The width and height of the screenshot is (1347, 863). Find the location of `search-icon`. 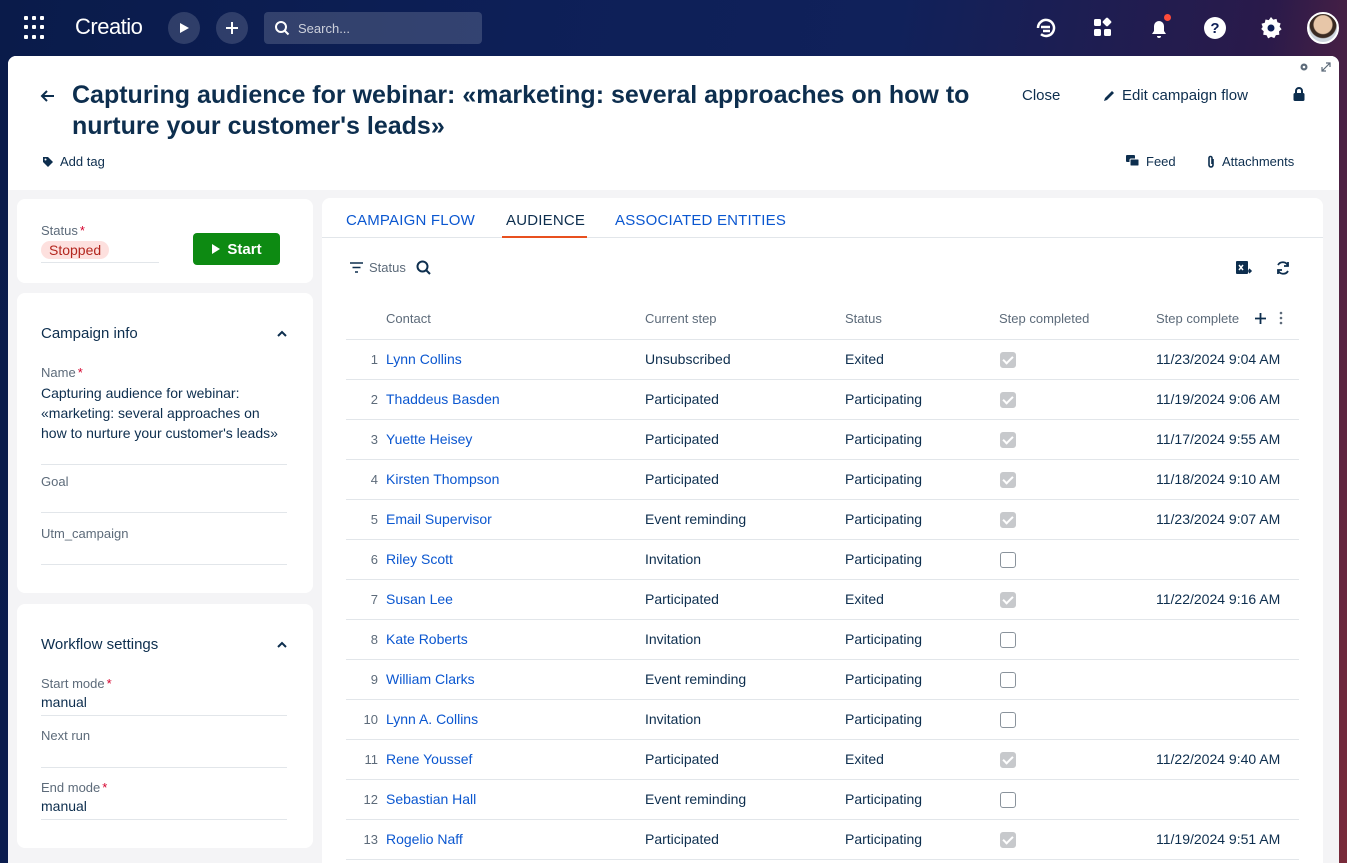

search-icon is located at coordinates (423, 267).